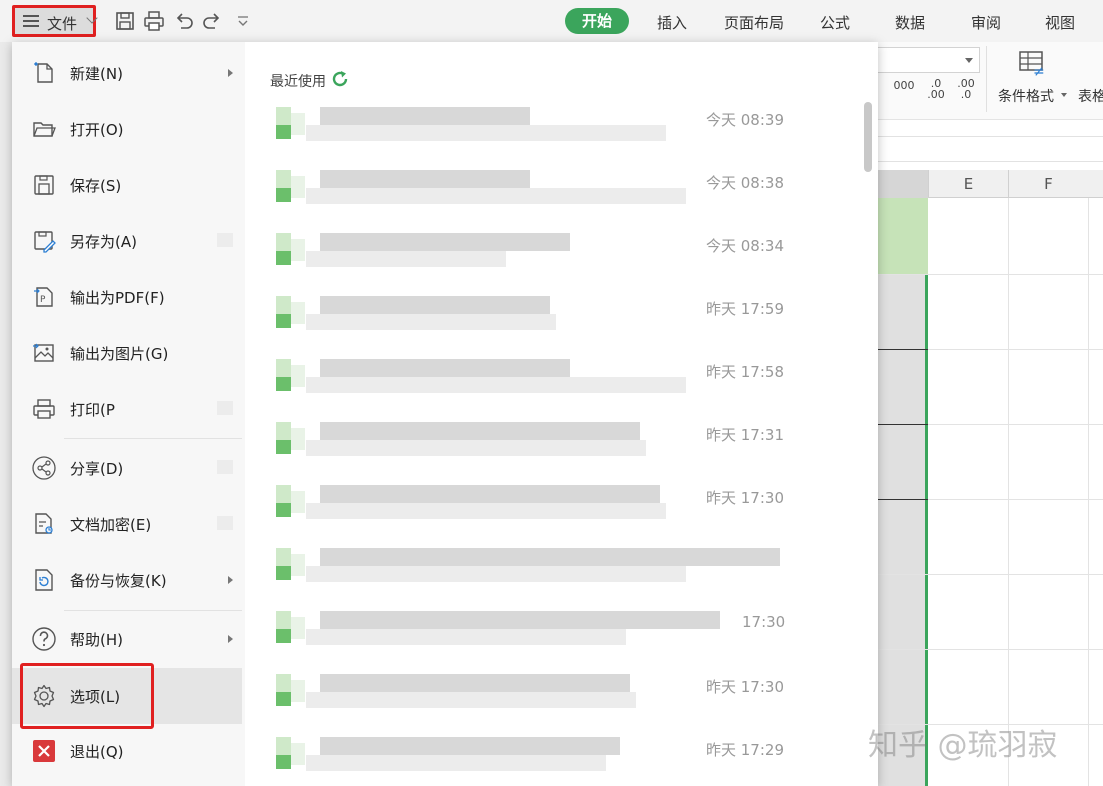 This screenshot has height=786, width=1103. I want to click on recent-file-time: 今天 08:39, so click(745, 120).